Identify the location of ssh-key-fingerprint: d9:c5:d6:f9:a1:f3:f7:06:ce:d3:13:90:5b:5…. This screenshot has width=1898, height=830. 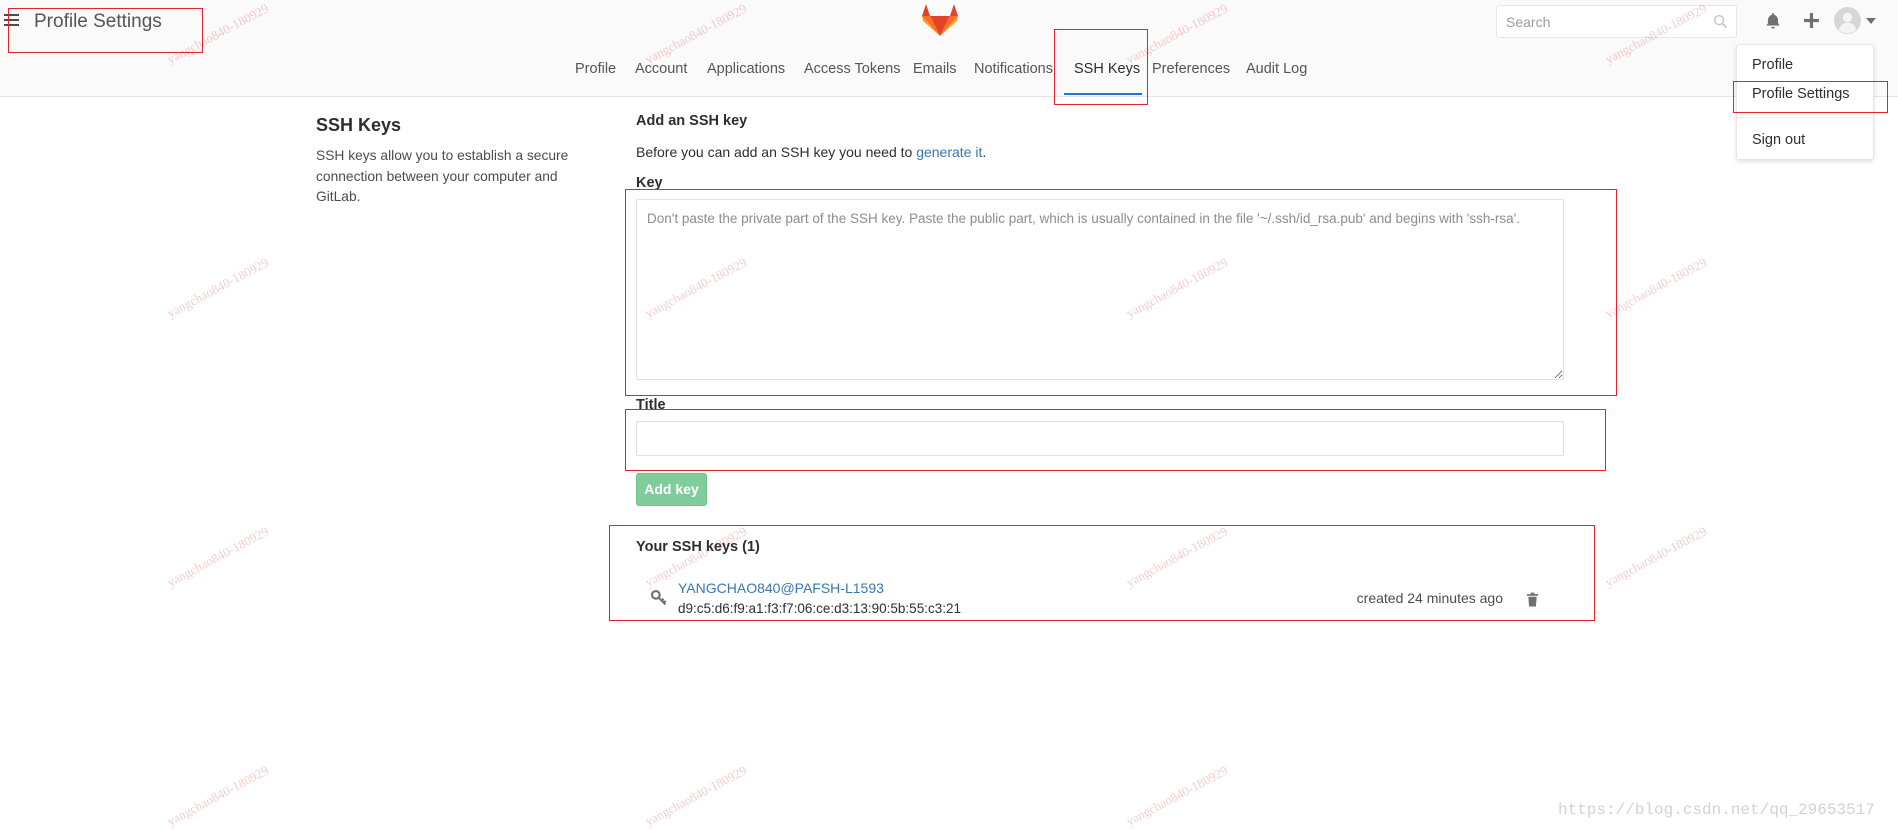
(819, 608).